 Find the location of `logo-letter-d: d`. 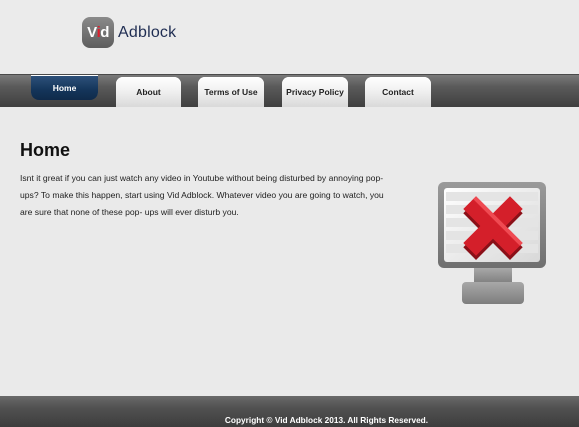

logo-letter-d: d is located at coordinates (104, 32).